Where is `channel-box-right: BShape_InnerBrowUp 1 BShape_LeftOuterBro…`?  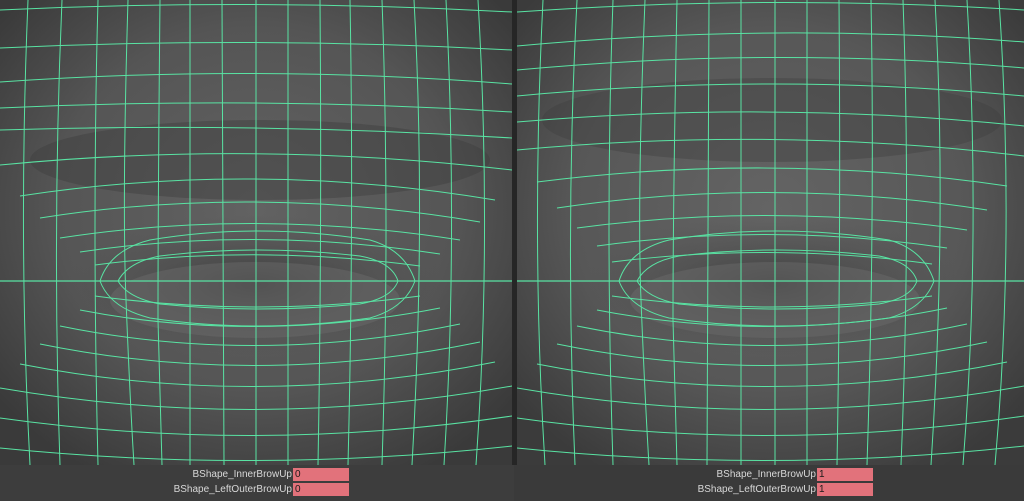 channel-box-right: BShape_InnerBrowUp 1 BShape_LeftOuterBro… is located at coordinates (769, 483).